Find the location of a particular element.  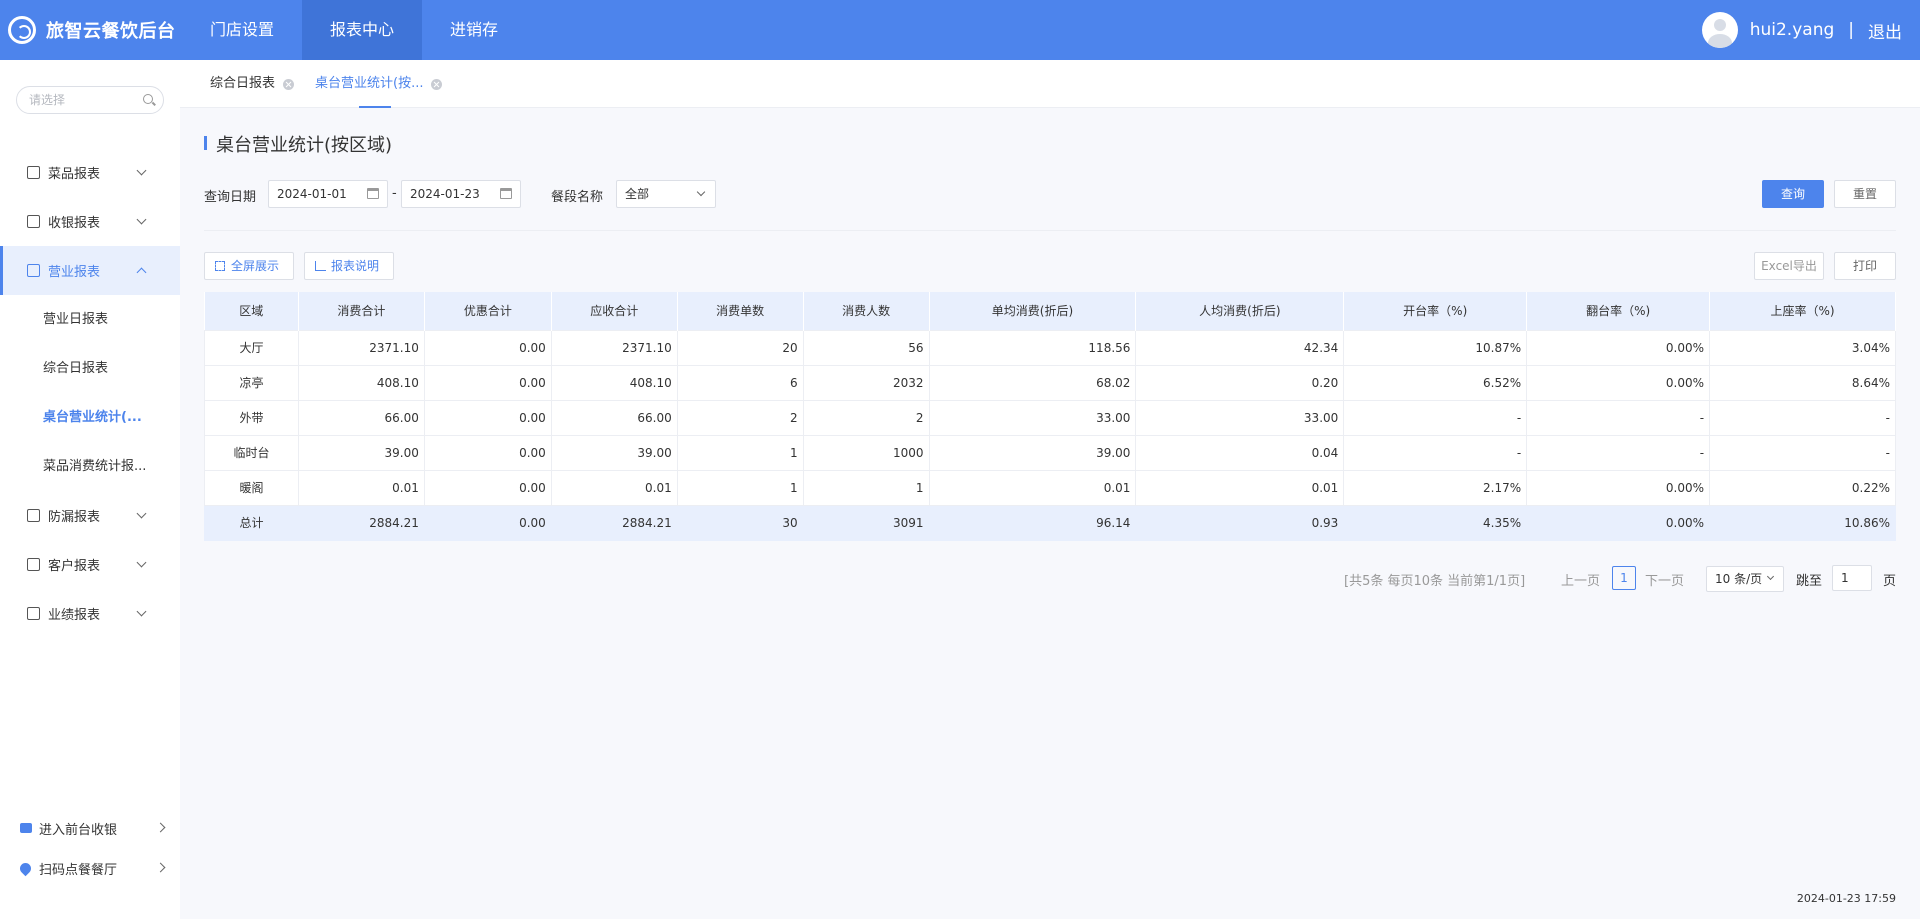

sidebar-item-label: 业绩报表 is located at coordinates (74, 615).